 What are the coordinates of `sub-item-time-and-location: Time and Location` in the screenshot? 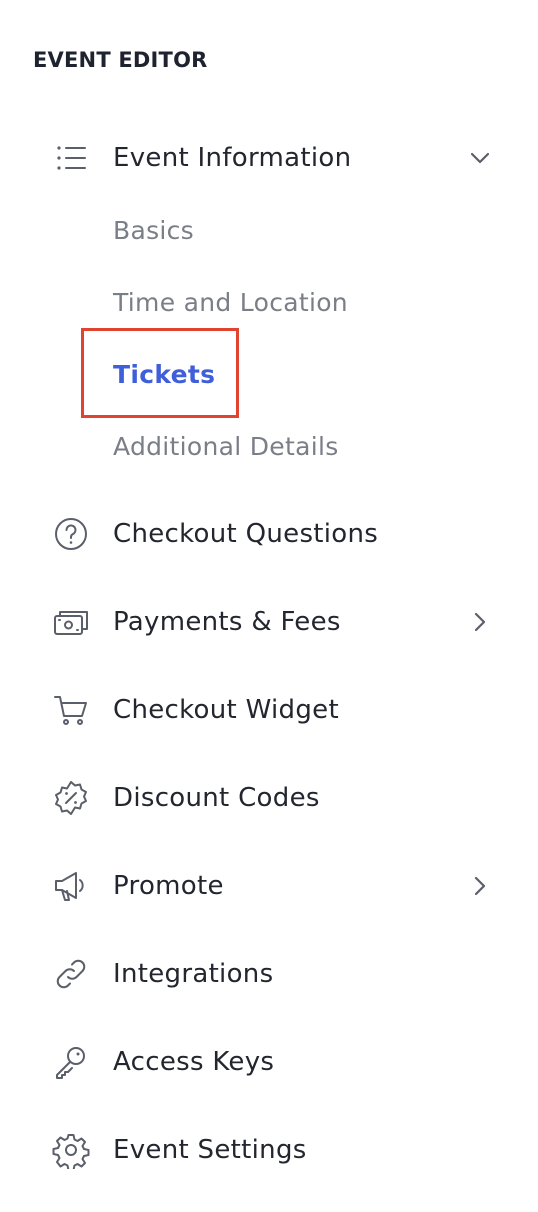 It's located at (230, 302).